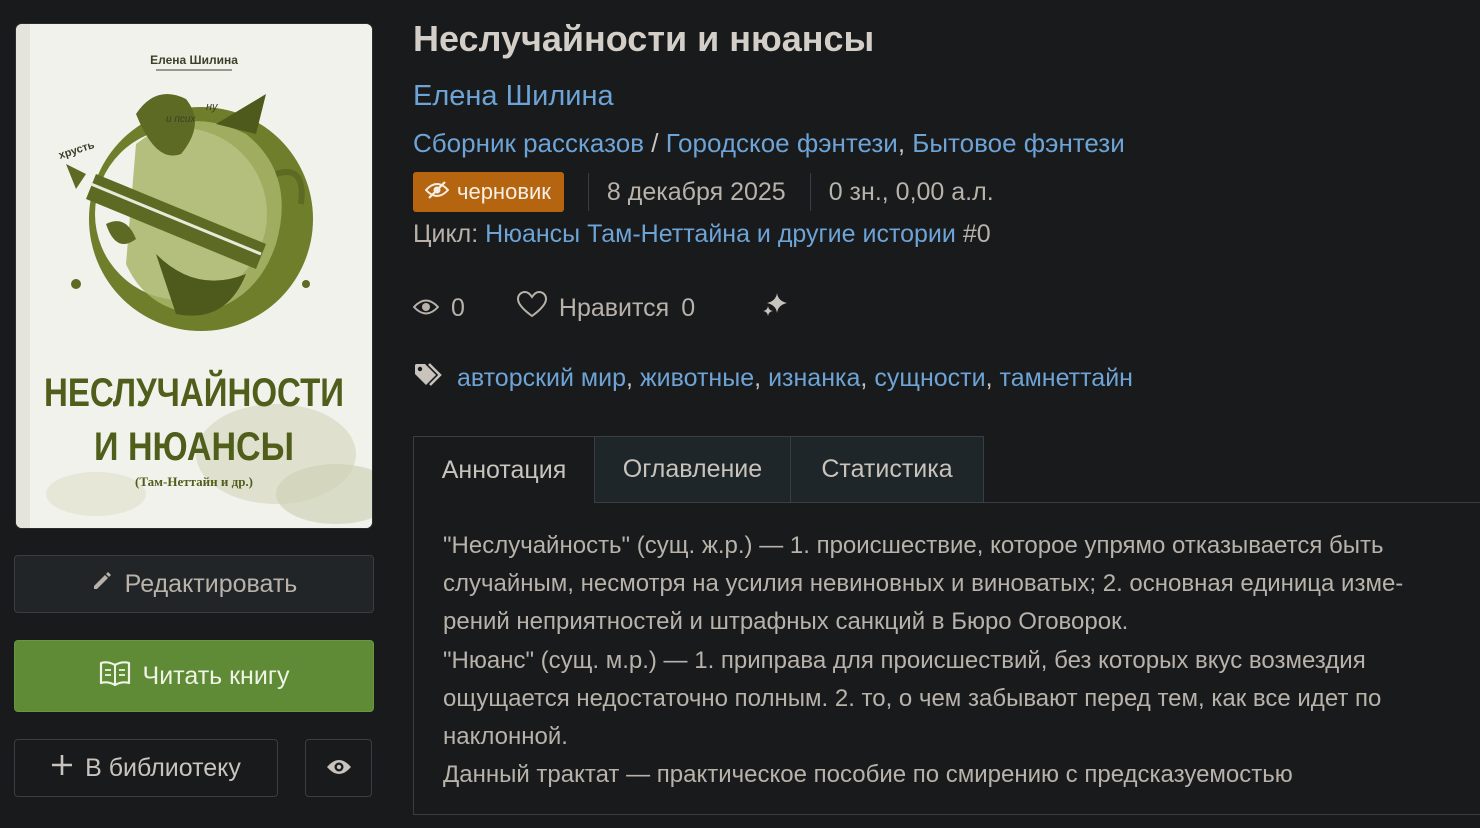  What do you see at coordinates (541, 378) in the screenshot?
I see `tag-link: авторский мир` at bounding box center [541, 378].